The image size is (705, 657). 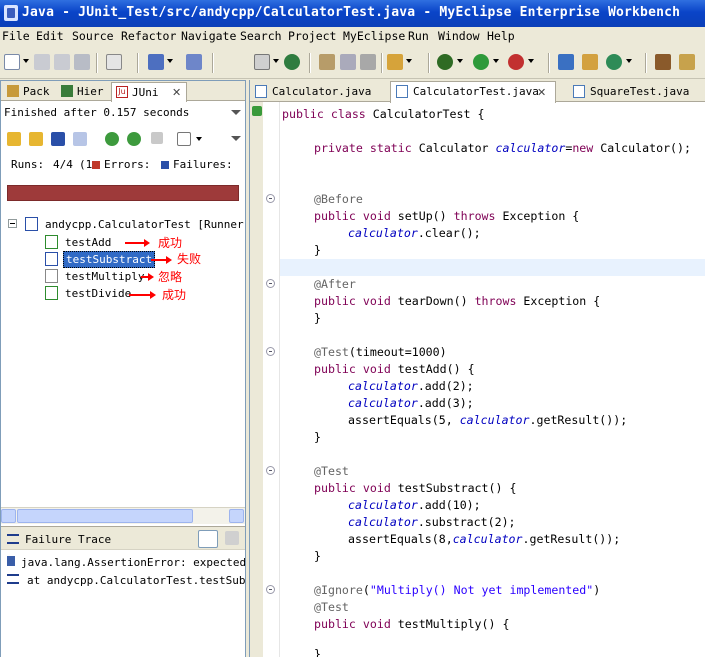 What do you see at coordinates (13, 91) in the screenshot?
I see `package-icon` at bounding box center [13, 91].